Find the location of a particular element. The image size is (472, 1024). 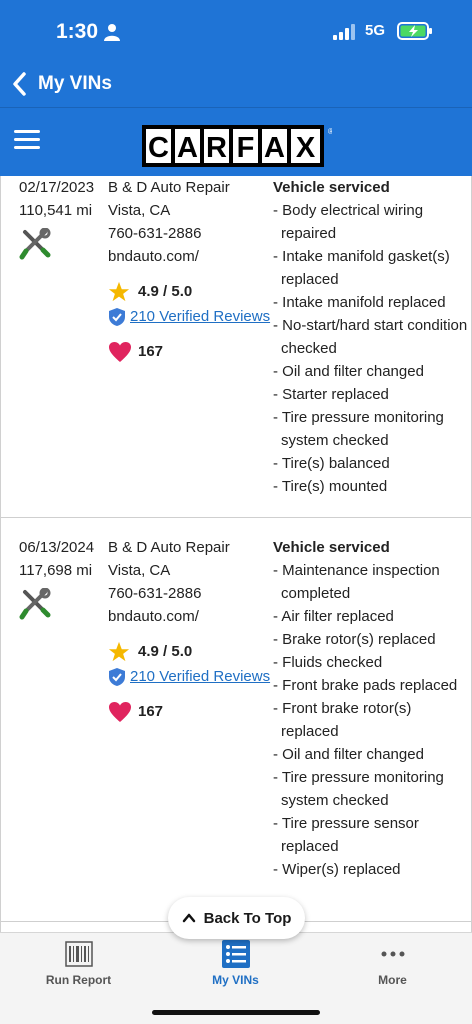

back-label: My VINs is located at coordinates (75, 83).